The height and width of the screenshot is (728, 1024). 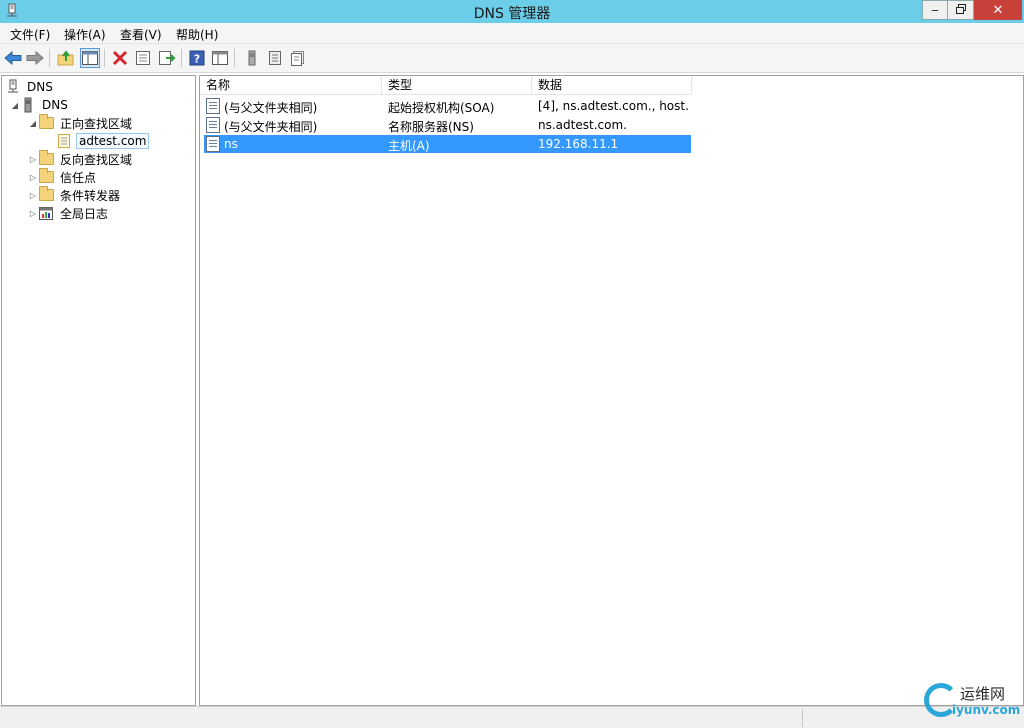 What do you see at coordinates (457, 85) in the screenshot?
I see `column-header-type: 类型` at bounding box center [457, 85].